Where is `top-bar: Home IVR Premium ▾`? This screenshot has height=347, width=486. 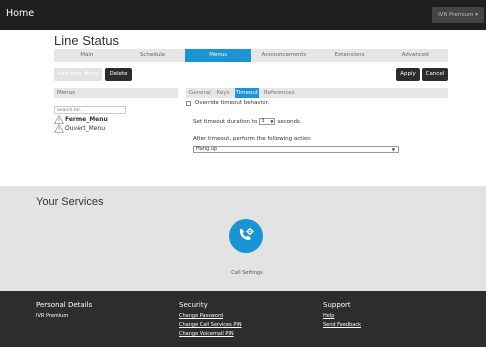
top-bar: Home IVR Premium ▾ is located at coordinates (243, 15).